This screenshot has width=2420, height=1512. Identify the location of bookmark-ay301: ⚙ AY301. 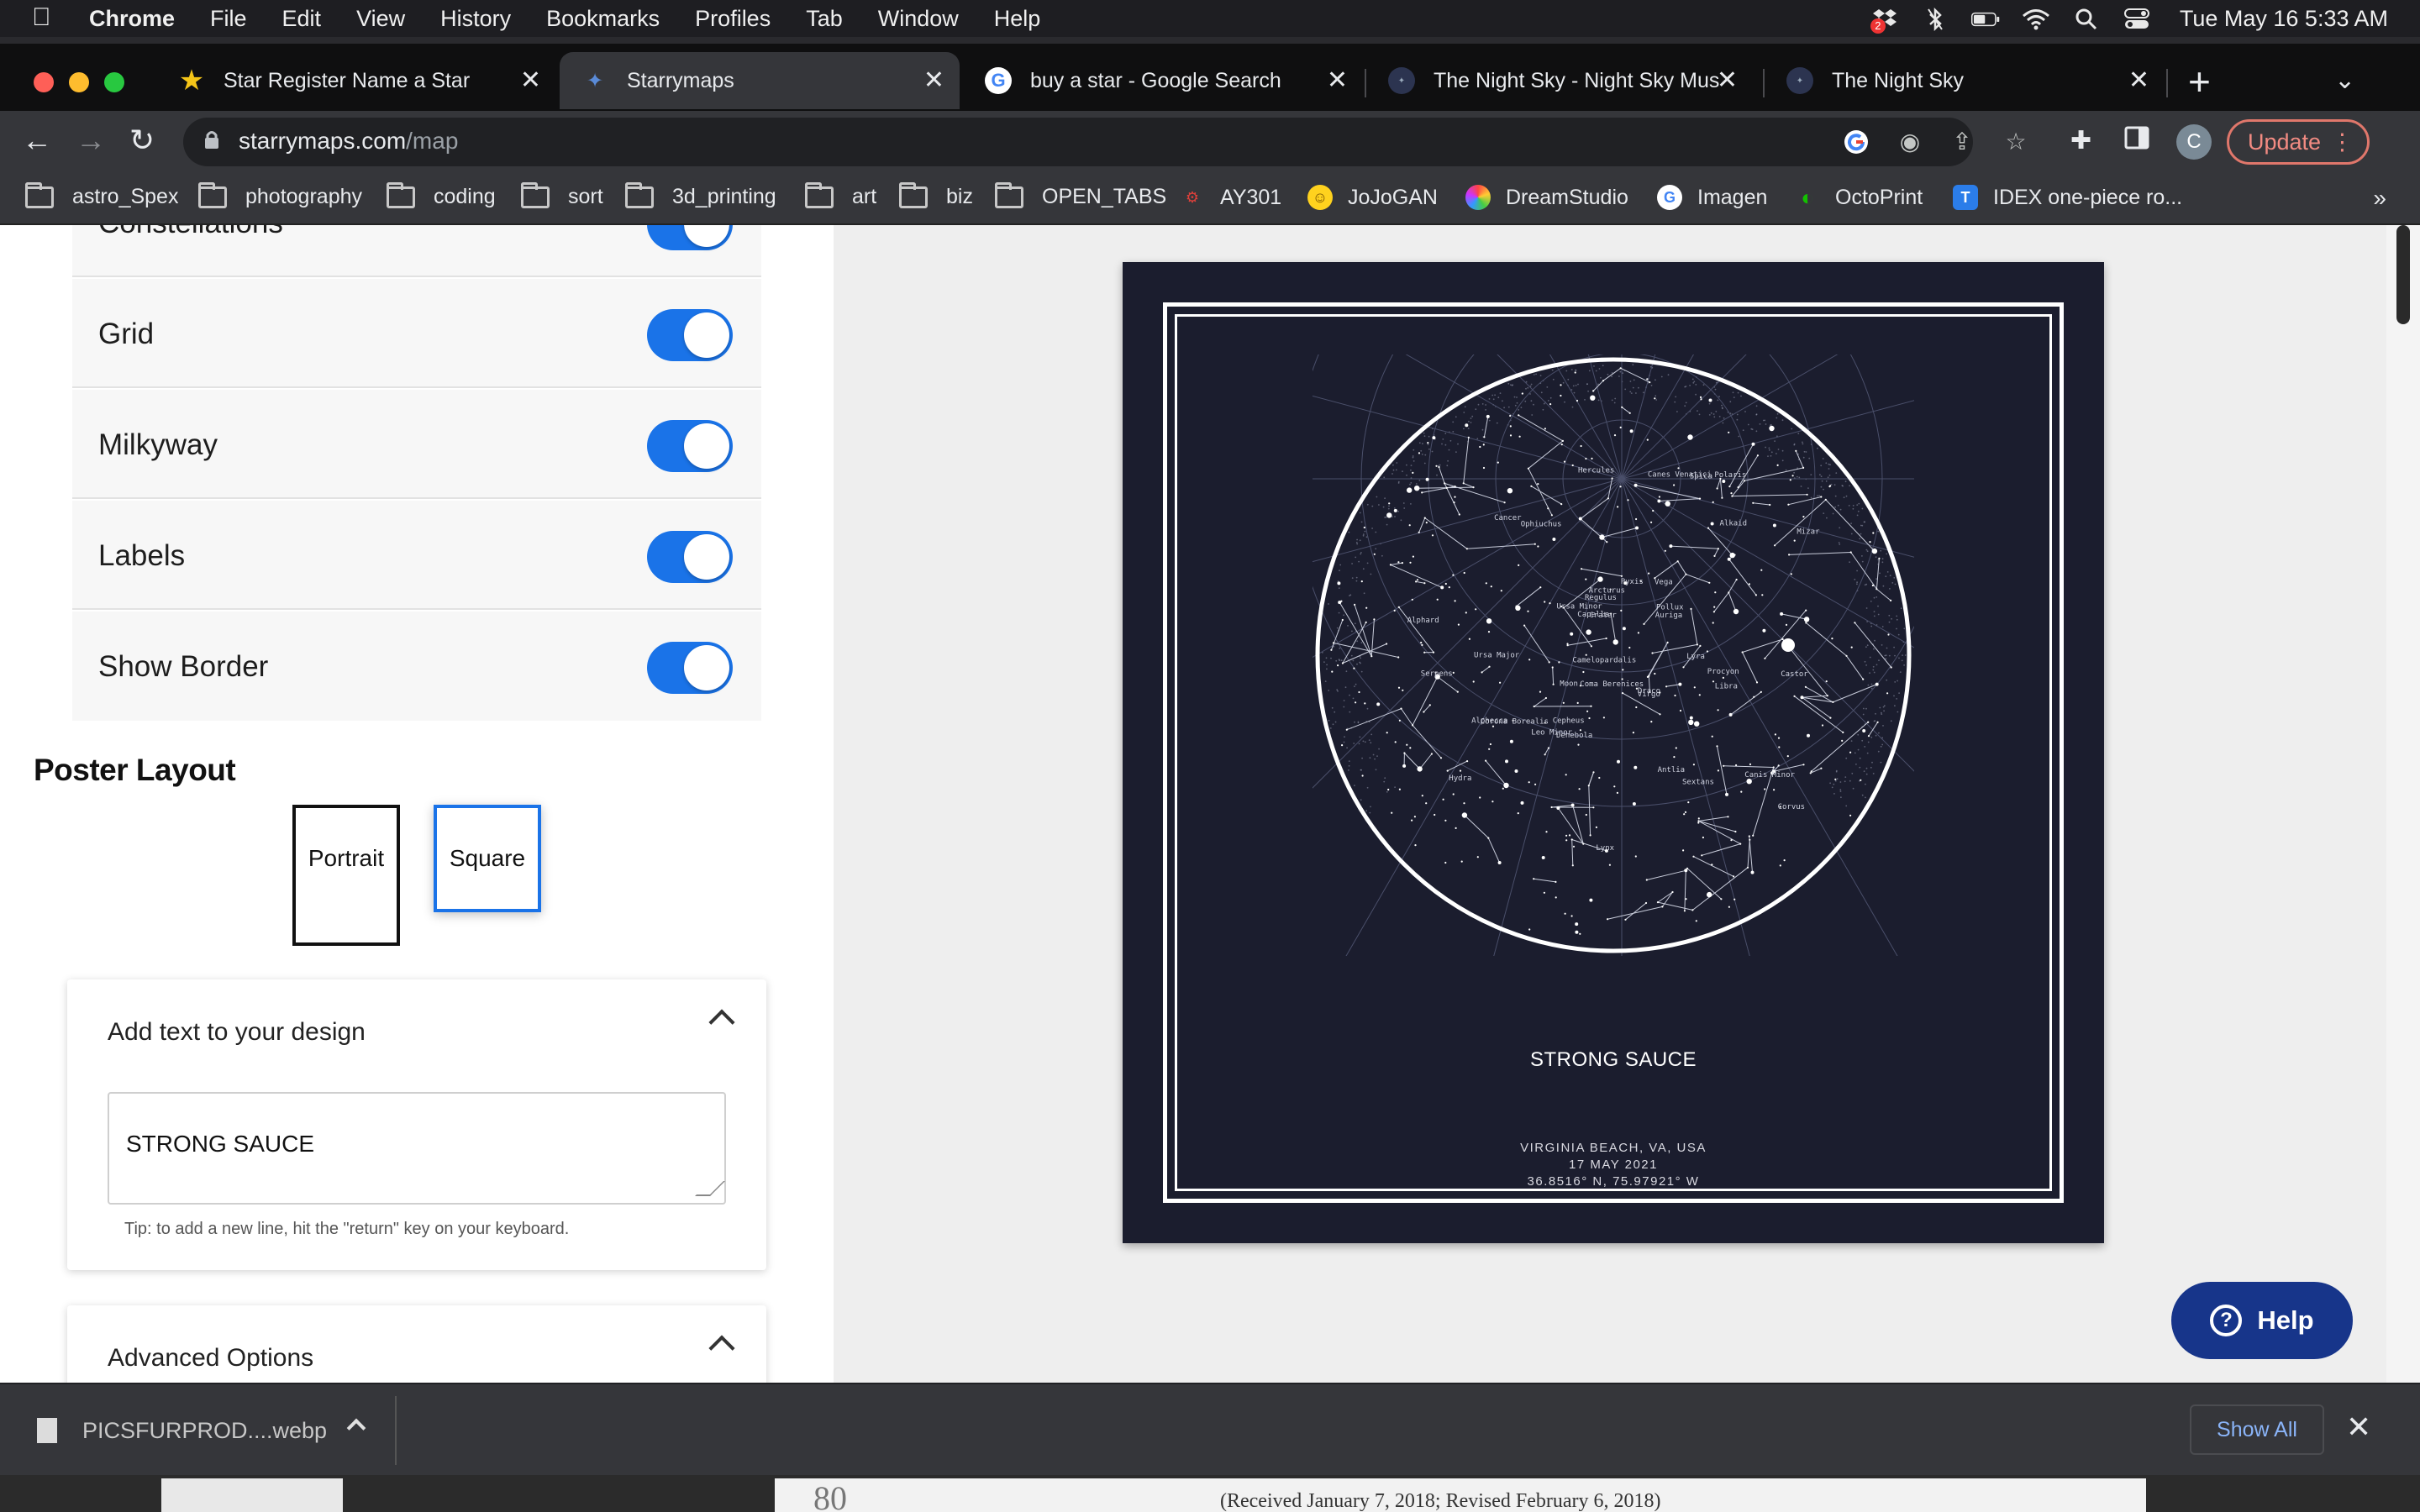
(1230, 197).